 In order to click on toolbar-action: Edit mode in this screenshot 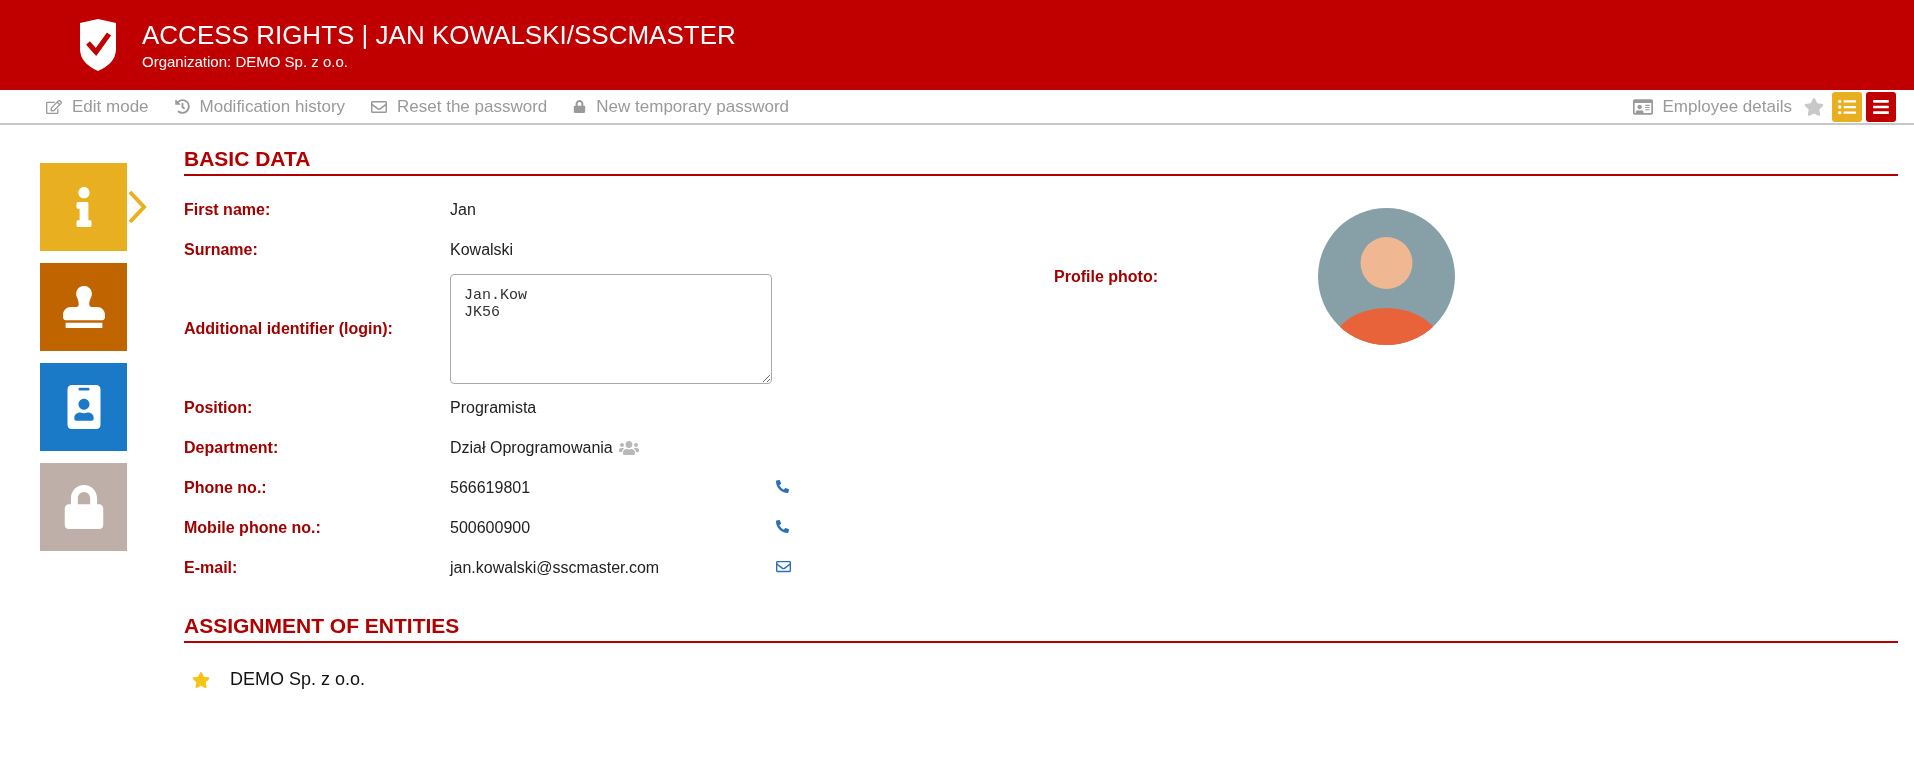, I will do `click(97, 106)`.